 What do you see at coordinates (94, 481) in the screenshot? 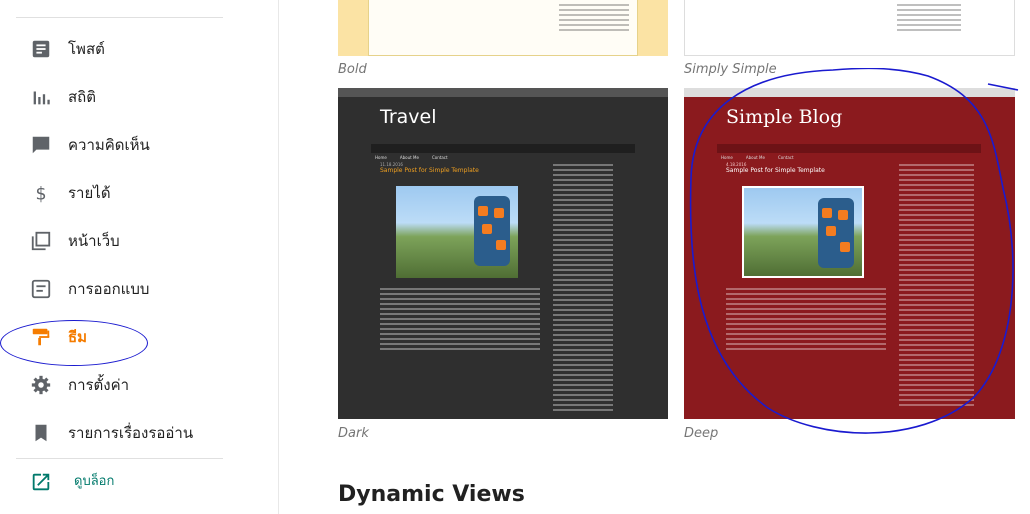
I see `view-blog-label: ดูบล็อก` at bounding box center [94, 481].